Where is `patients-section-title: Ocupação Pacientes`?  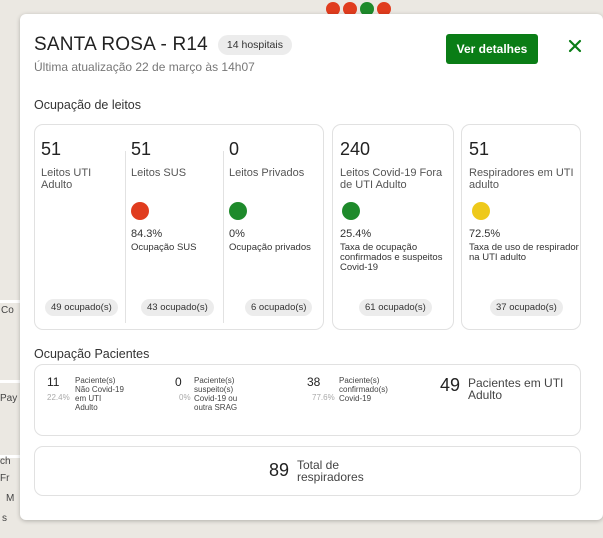
patients-section-title: Ocupação Pacientes is located at coordinates (92, 354).